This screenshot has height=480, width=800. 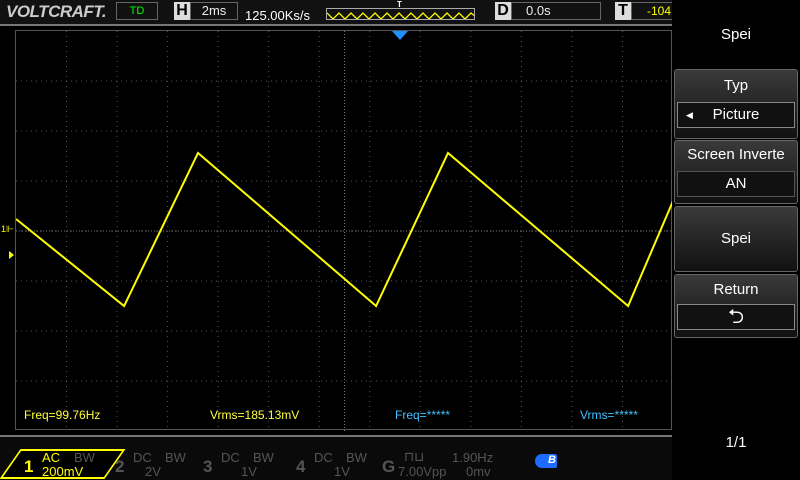 I want to click on type-value: ◀ Picture, so click(x=736, y=115).